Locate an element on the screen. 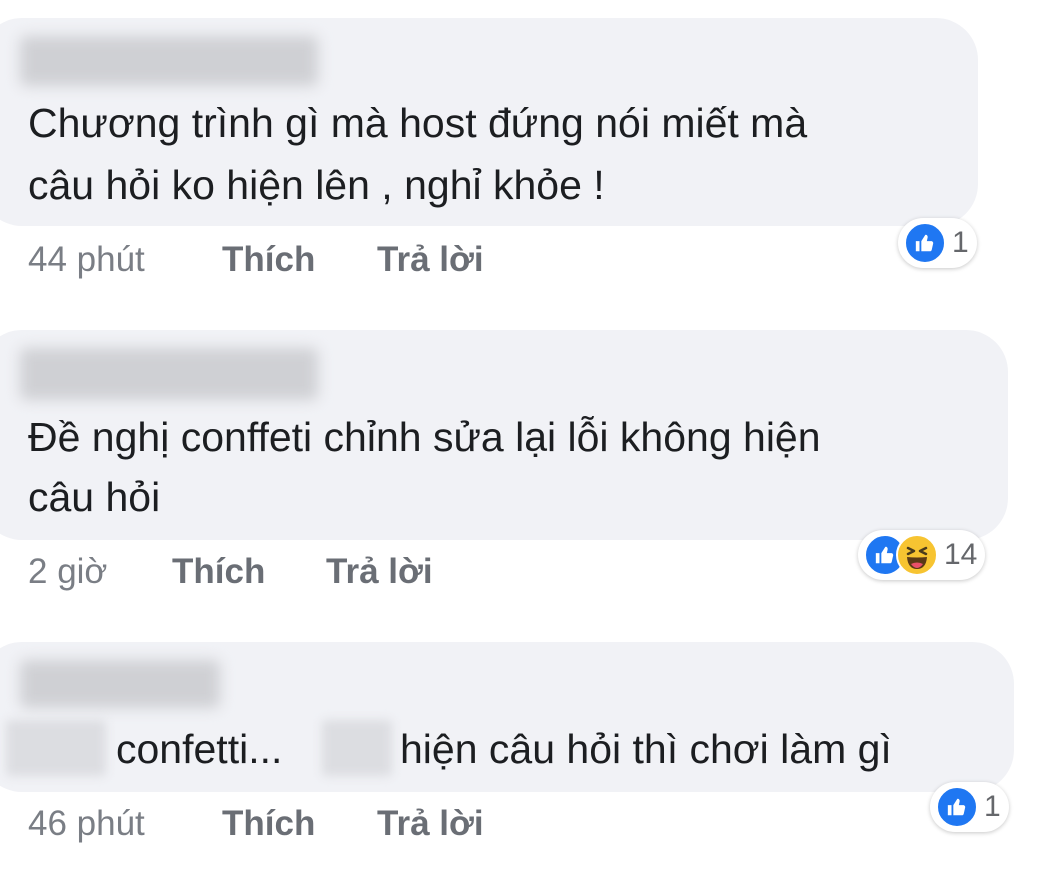  reaction-count: 14 is located at coordinates (961, 554).